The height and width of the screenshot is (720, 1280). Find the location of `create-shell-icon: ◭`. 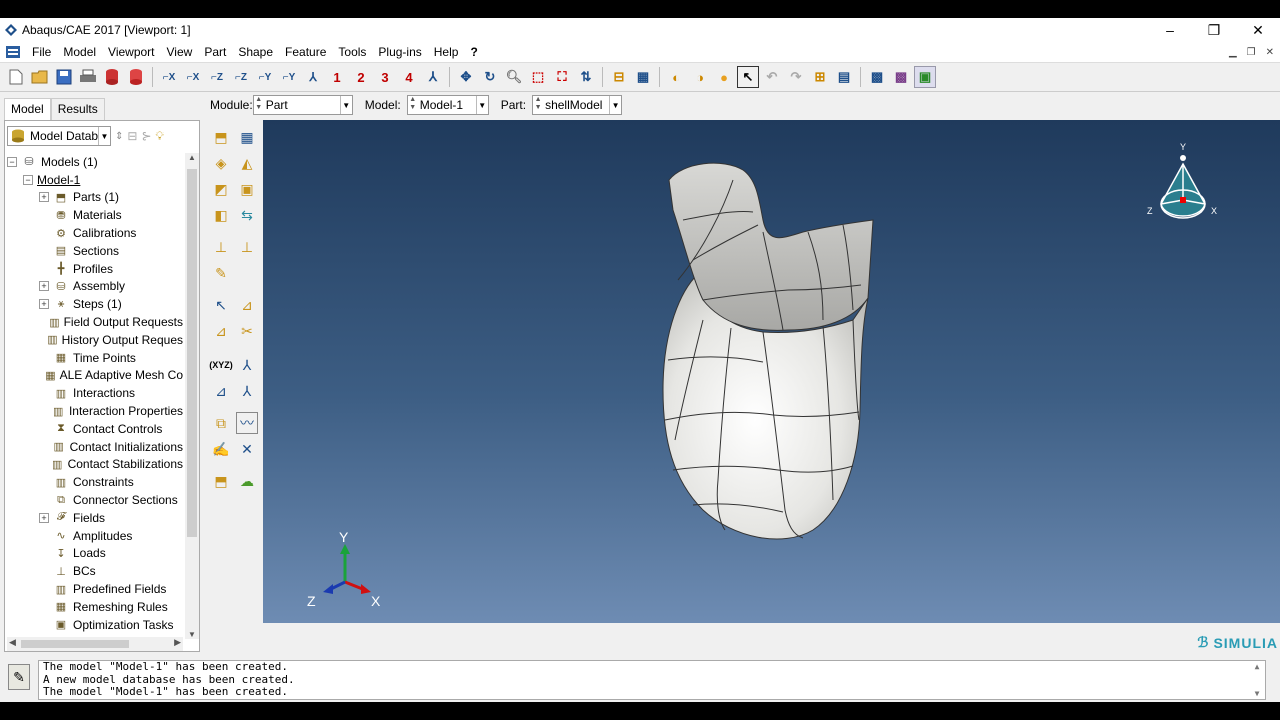

create-shell-icon: ◭ is located at coordinates (247, 163).